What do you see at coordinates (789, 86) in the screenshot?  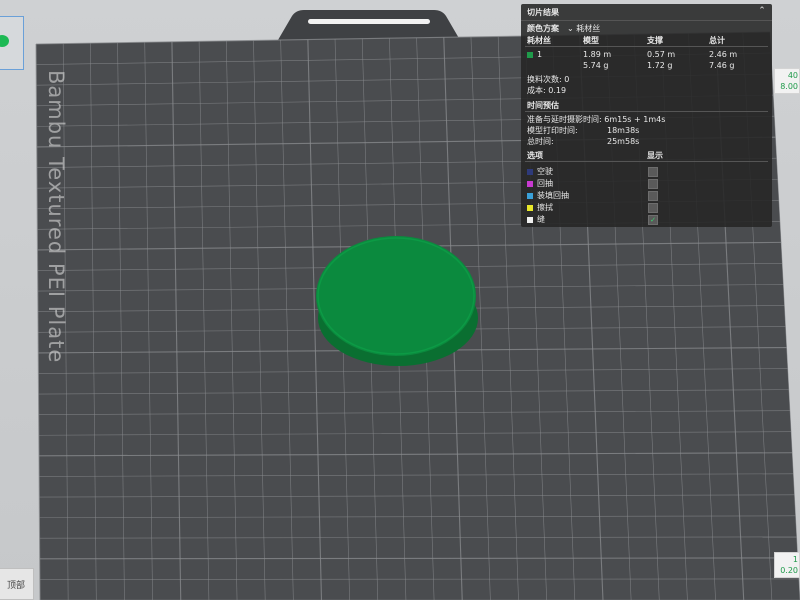 I see `top-layer-height: 8.00` at bounding box center [789, 86].